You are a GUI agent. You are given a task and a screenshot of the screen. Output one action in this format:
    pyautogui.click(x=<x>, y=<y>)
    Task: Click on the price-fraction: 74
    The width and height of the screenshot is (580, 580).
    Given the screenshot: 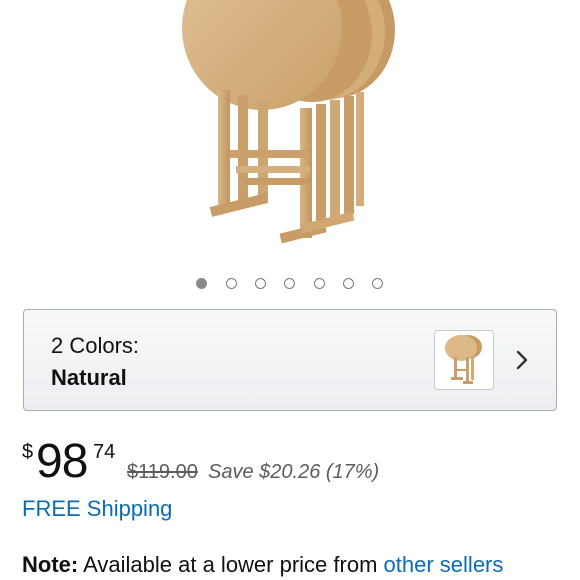 What is the action you would take?
    pyautogui.click(x=104, y=452)
    